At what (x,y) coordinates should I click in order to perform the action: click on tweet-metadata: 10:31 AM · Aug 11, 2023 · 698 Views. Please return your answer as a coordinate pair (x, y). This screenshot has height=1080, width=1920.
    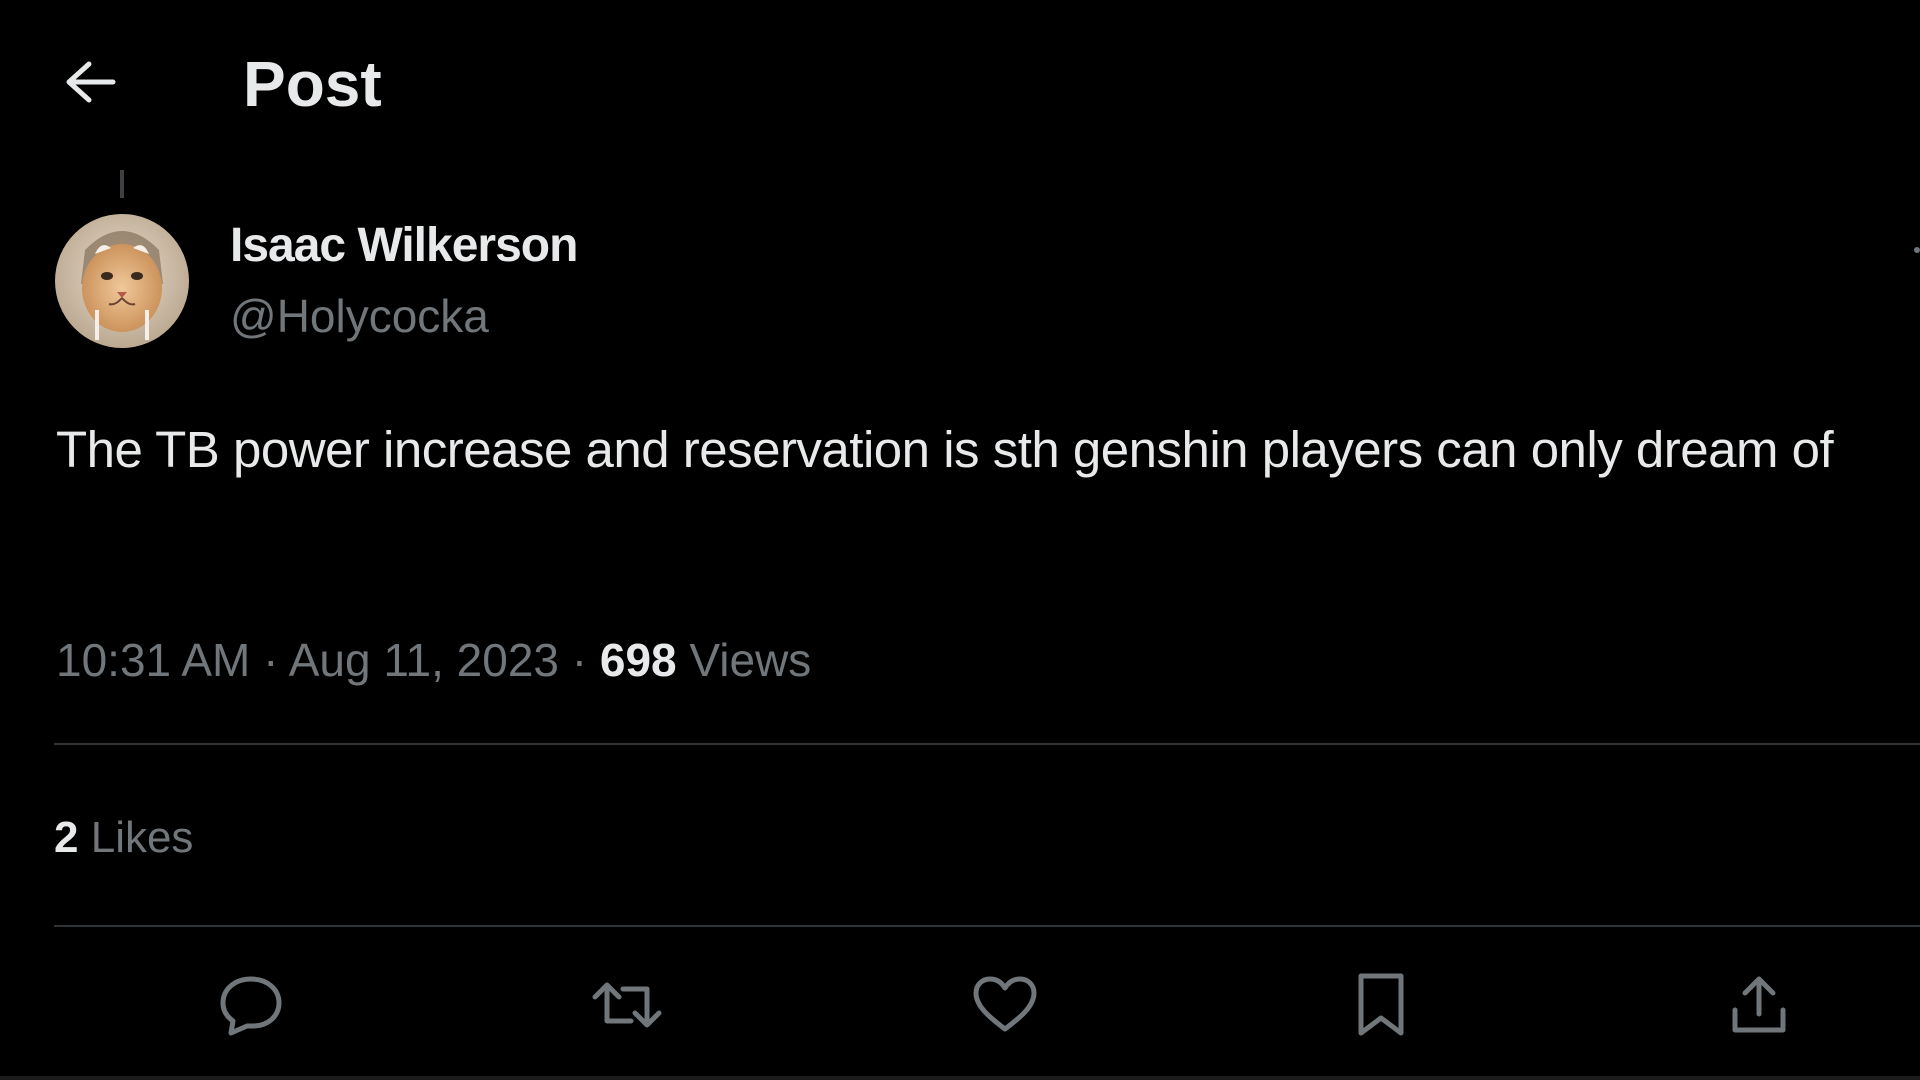
    Looking at the image, I should click on (433, 660).